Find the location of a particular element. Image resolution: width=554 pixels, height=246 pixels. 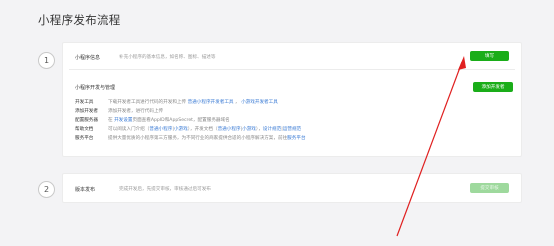

link-docs-normal: 普通小程序 is located at coordinates (229, 129).